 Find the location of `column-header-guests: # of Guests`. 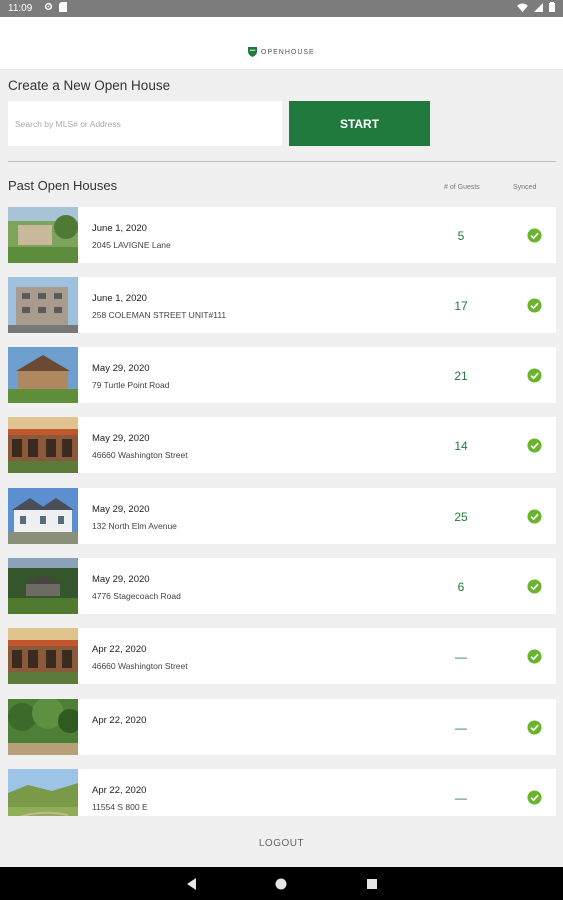

column-header-guests: # of Guests is located at coordinates (462, 187).